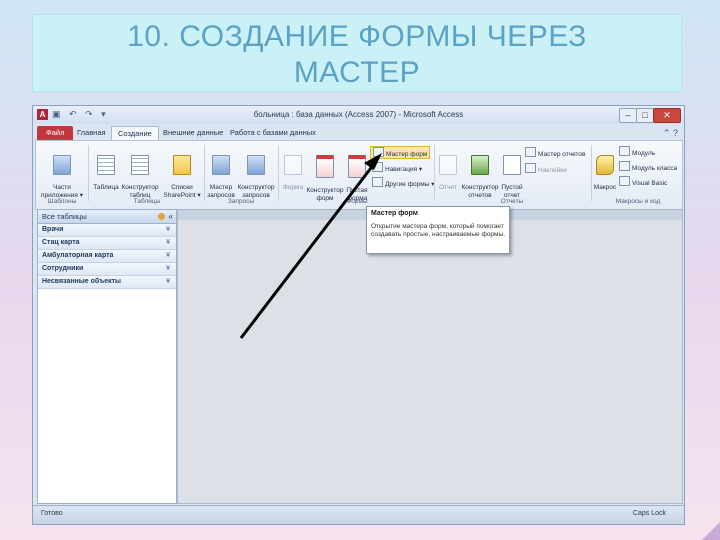 Image resolution: width=720 pixels, height=540 pixels. I want to click on report-wizard-icon, so click(530, 152).